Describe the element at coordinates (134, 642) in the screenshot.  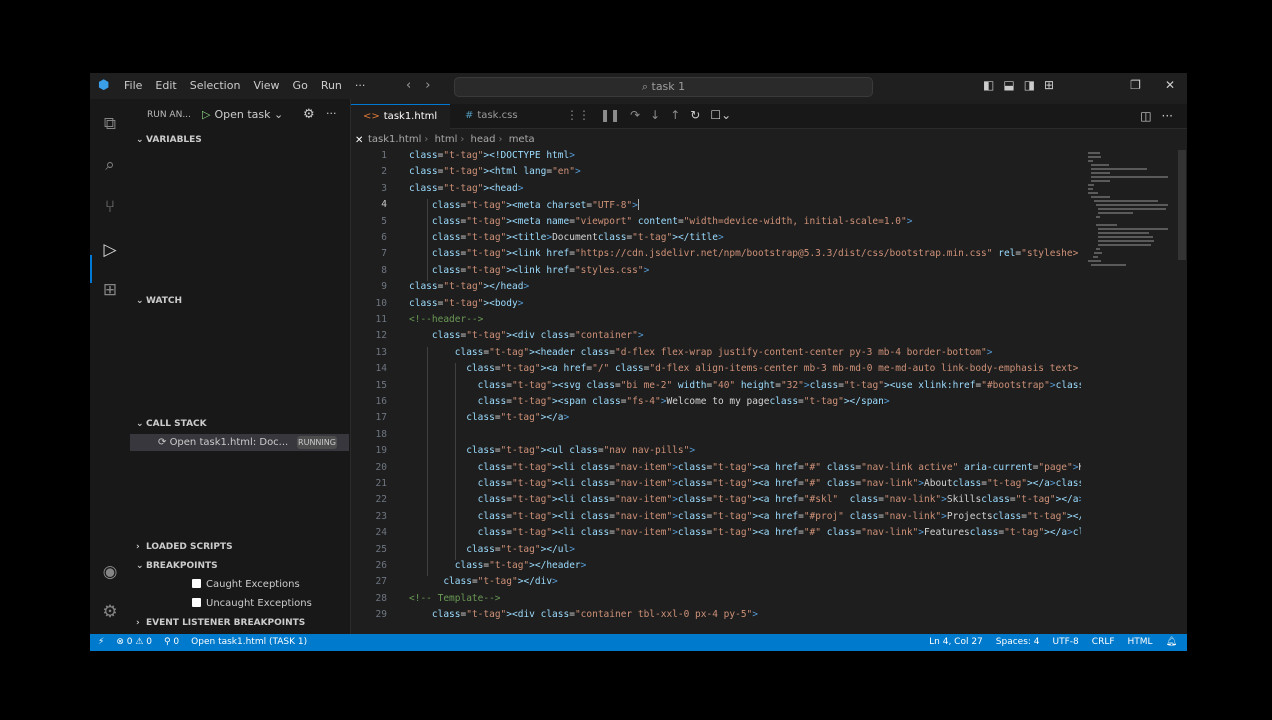
I see `problems-indicator: ⊗ 0 ⚠ 0` at that location.